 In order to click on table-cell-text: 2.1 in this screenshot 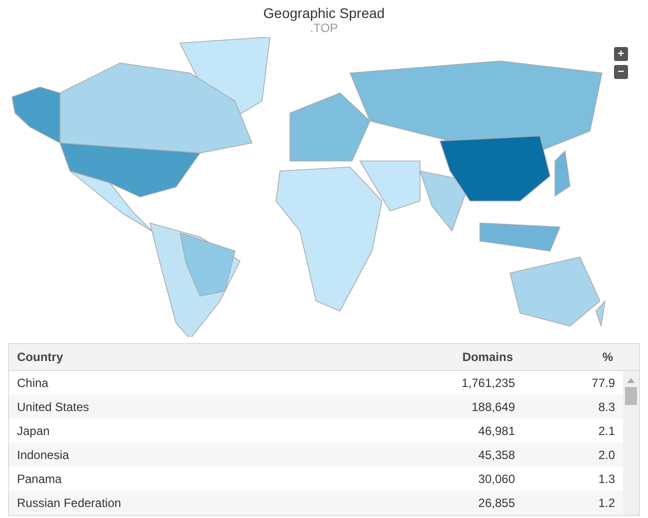, I will do `click(606, 431)`.